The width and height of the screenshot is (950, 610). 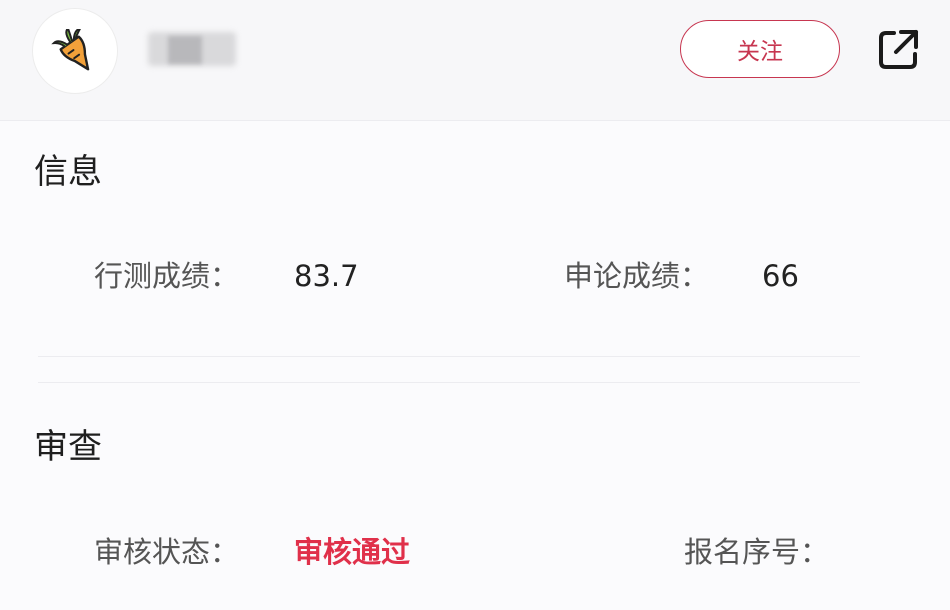 I want to click on review-status-label: 审核状态：, so click(x=167, y=552).